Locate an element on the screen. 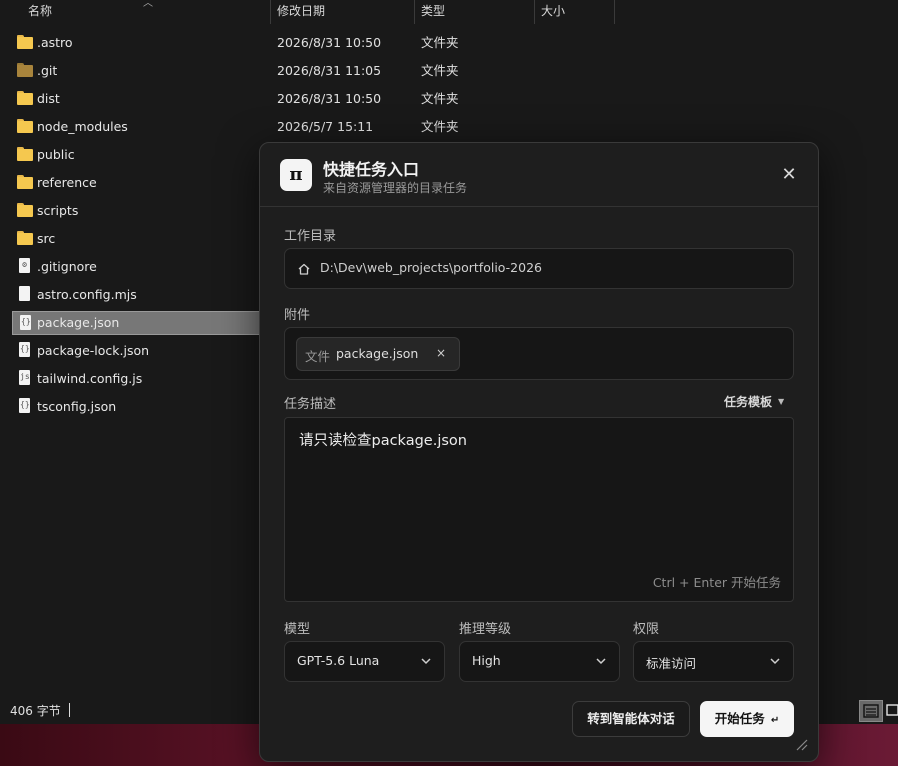 This screenshot has width=898, height=766. file-name: .astro is located at coordinates (55, 42).